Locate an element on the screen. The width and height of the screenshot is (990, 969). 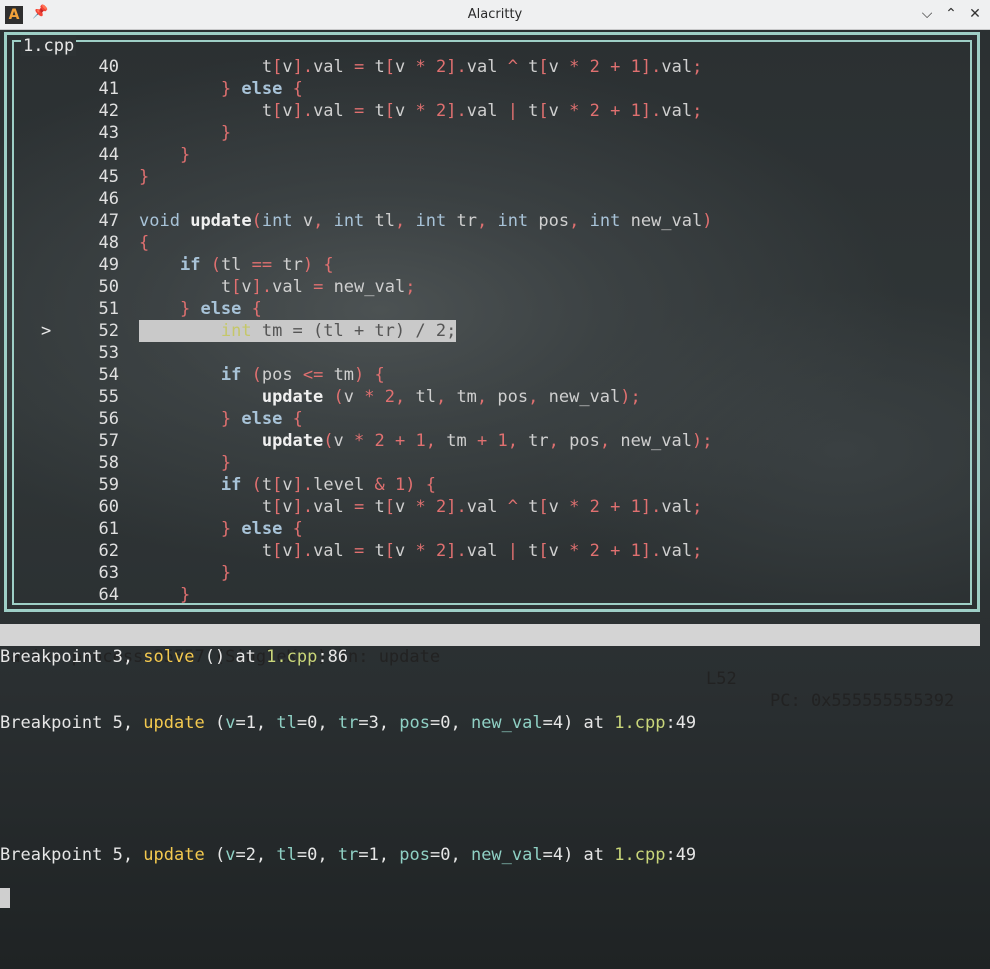
line-number: 62 is located at coordinates (108, 551).